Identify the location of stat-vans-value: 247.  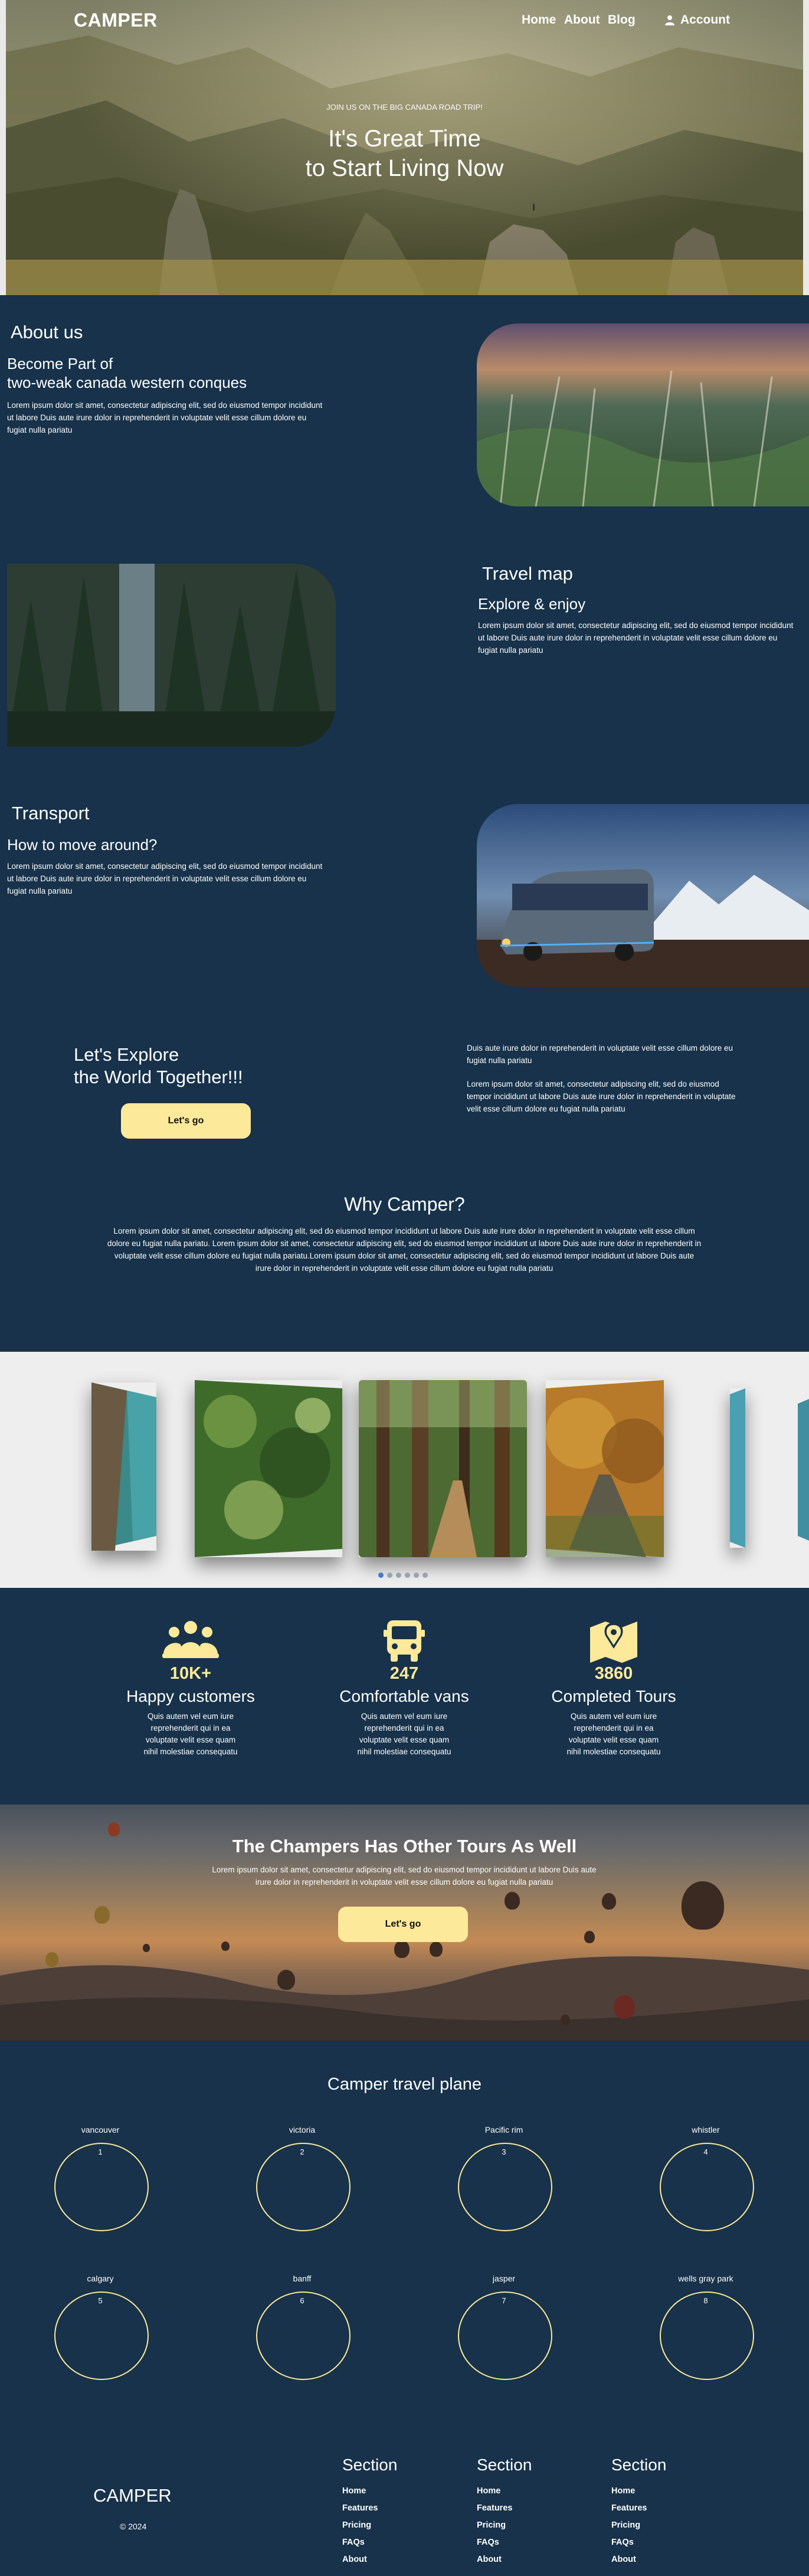
(404, 1673).